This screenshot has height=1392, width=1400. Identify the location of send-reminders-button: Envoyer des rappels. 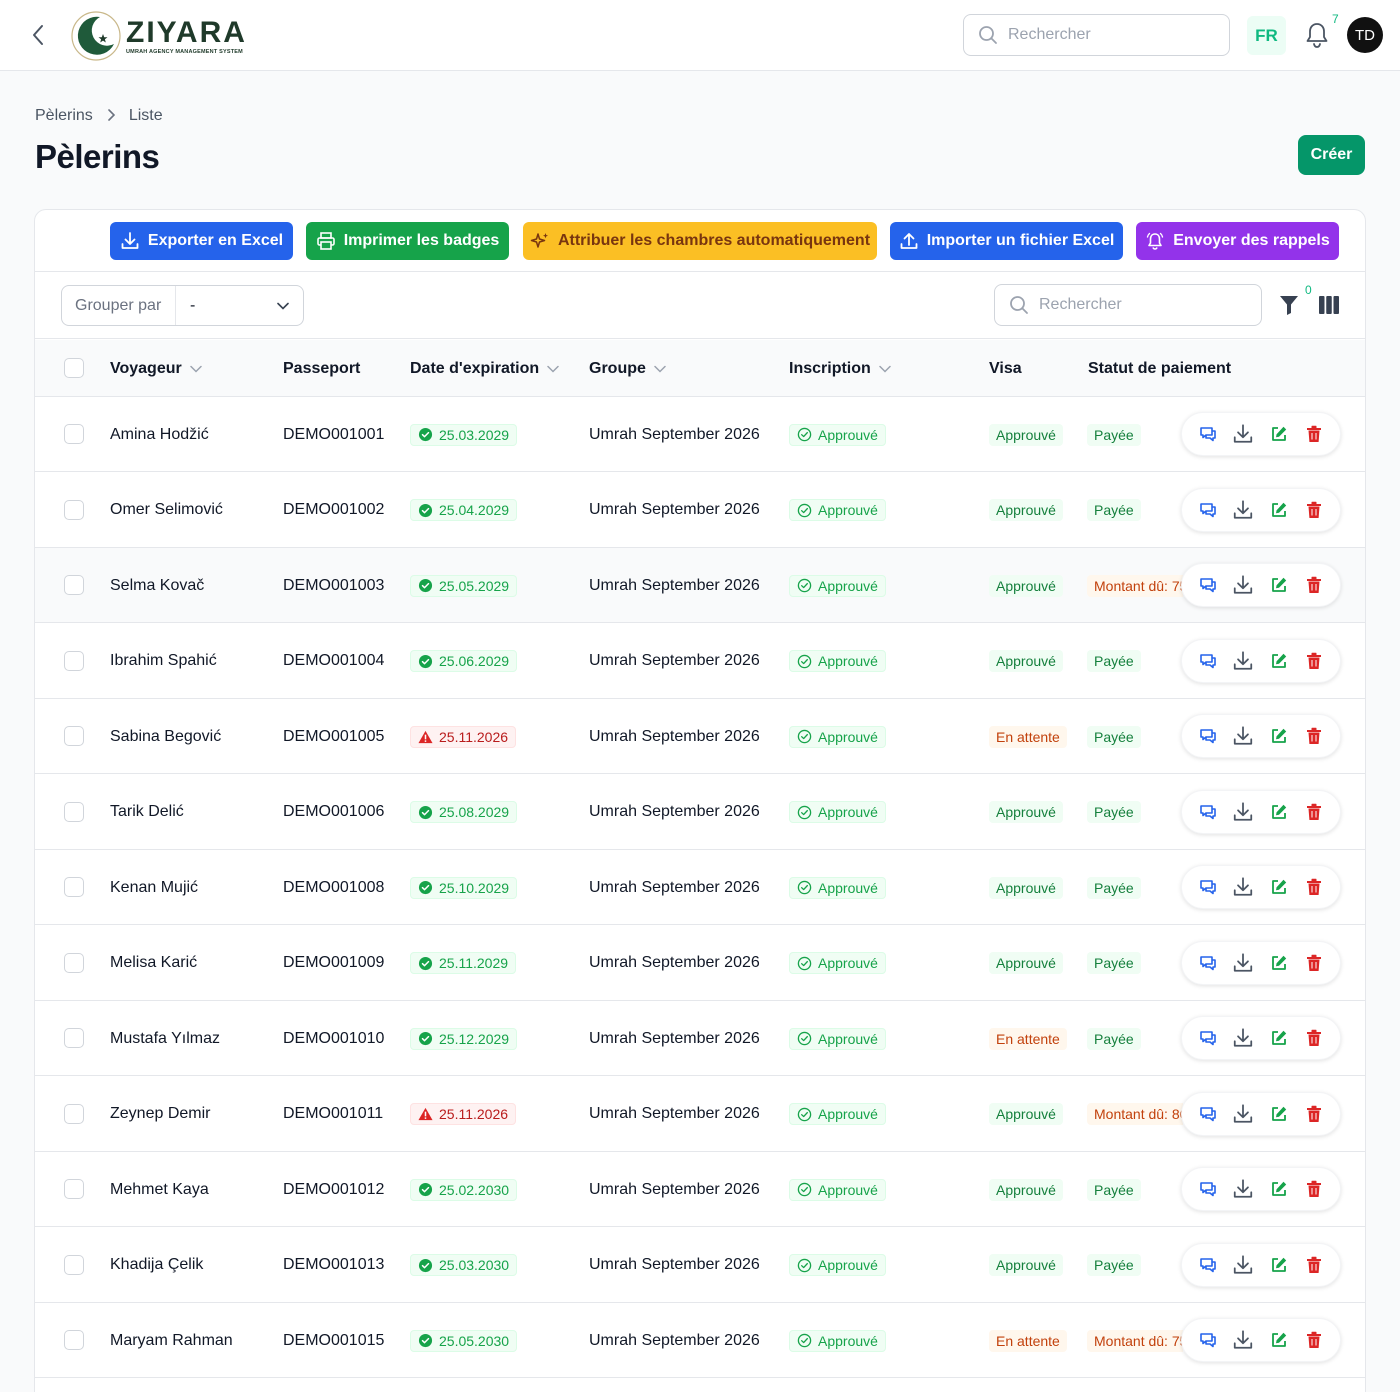
(1237, 241).